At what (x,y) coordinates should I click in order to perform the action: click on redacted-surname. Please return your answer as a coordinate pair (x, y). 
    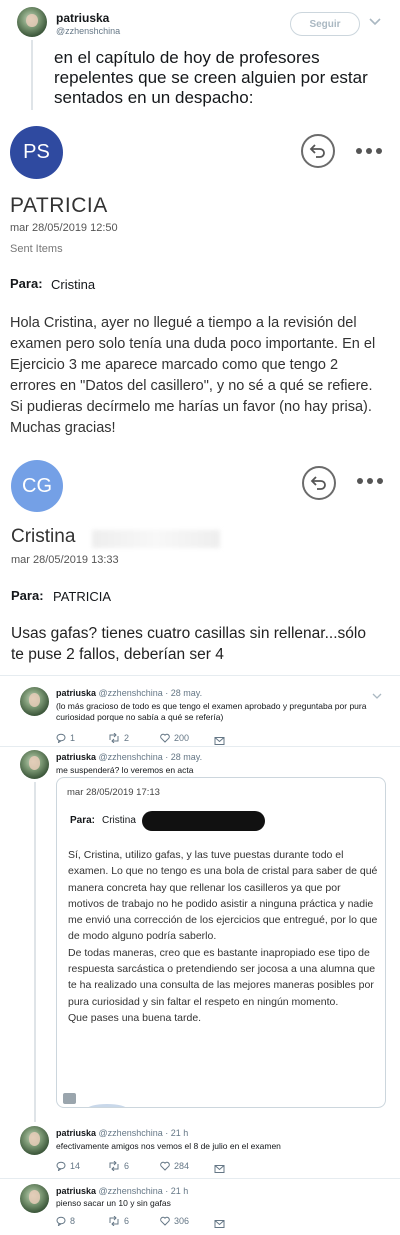
    Looking at the image, I should click on (156, 539).